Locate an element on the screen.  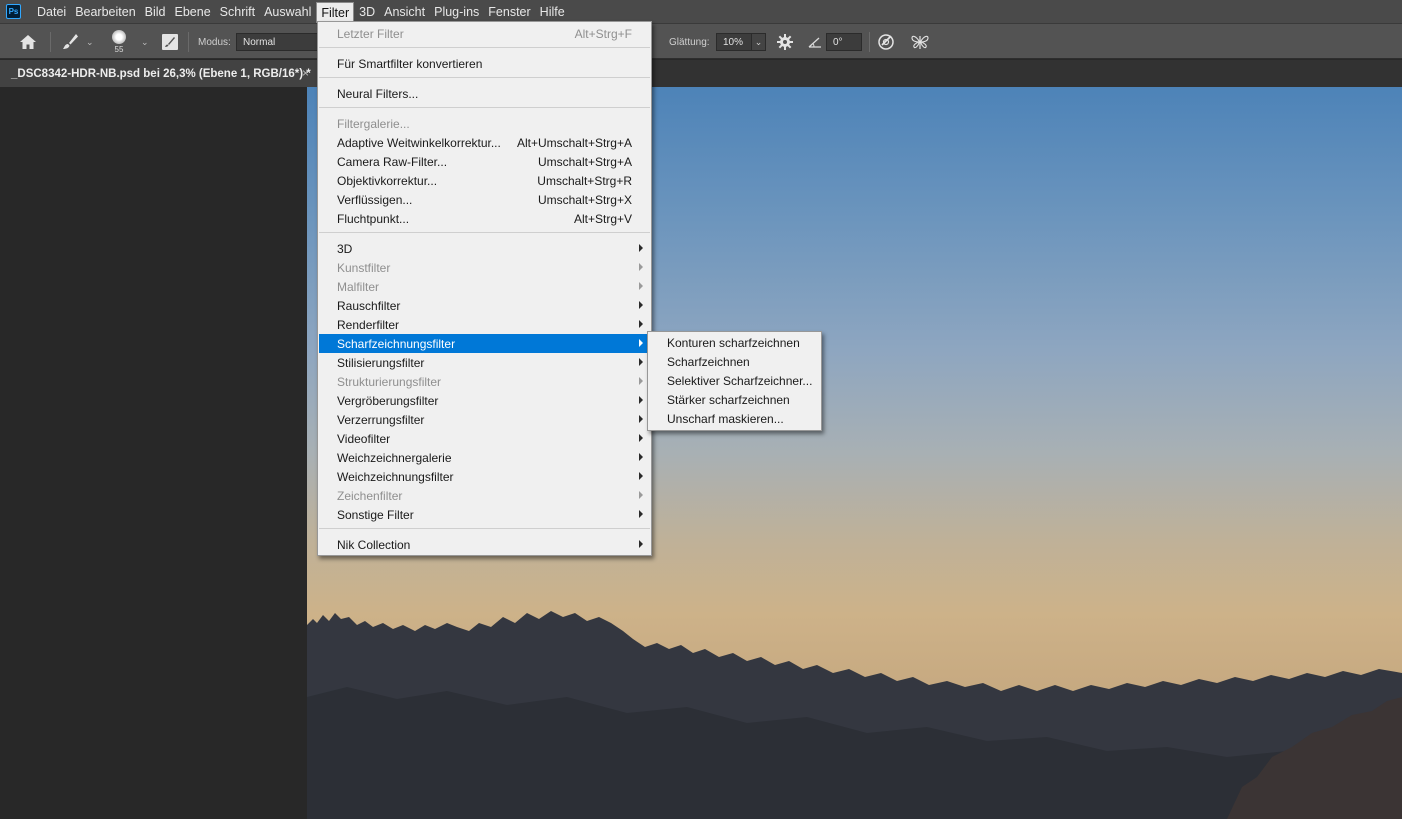
submenu-videofilter: Videofilter is located at coordinates (484, 438).